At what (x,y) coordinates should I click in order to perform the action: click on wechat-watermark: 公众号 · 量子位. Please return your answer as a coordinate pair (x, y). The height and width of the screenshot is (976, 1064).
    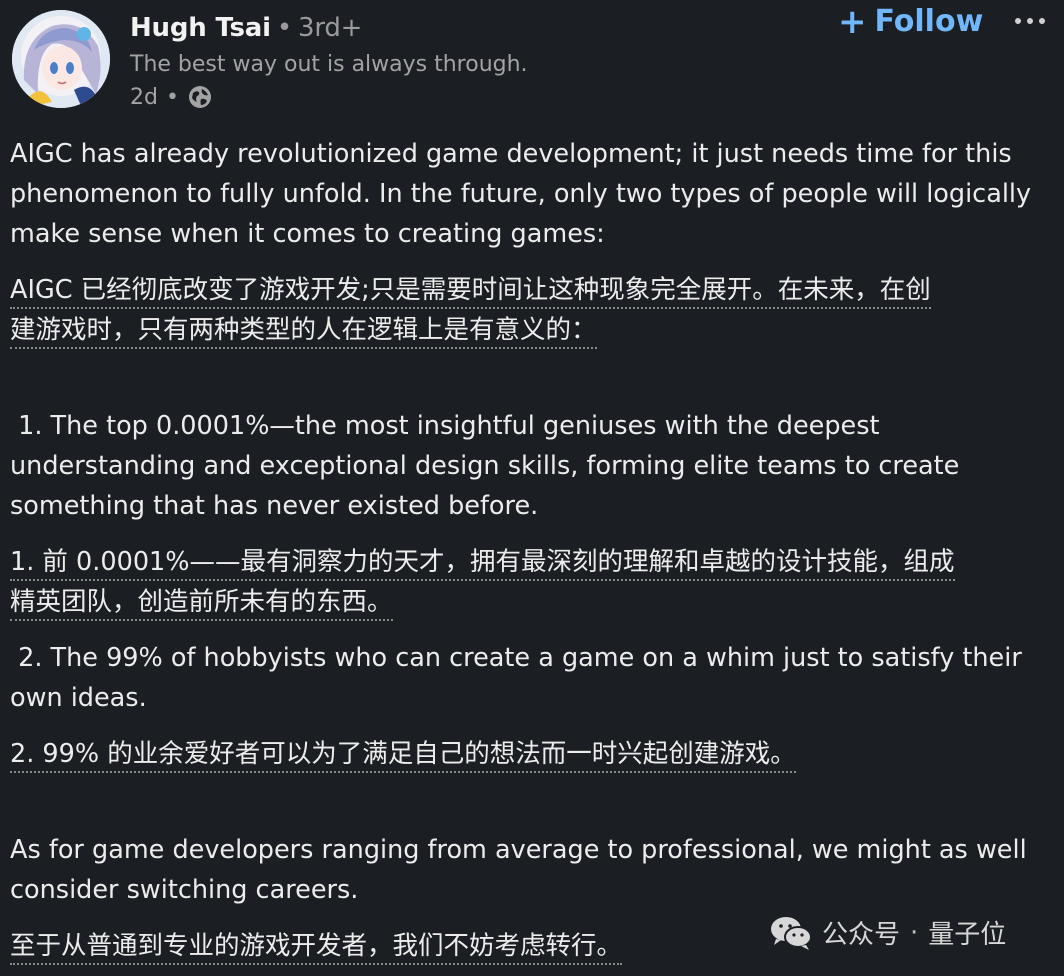
    Looking at the image, I should click on (888, 932).